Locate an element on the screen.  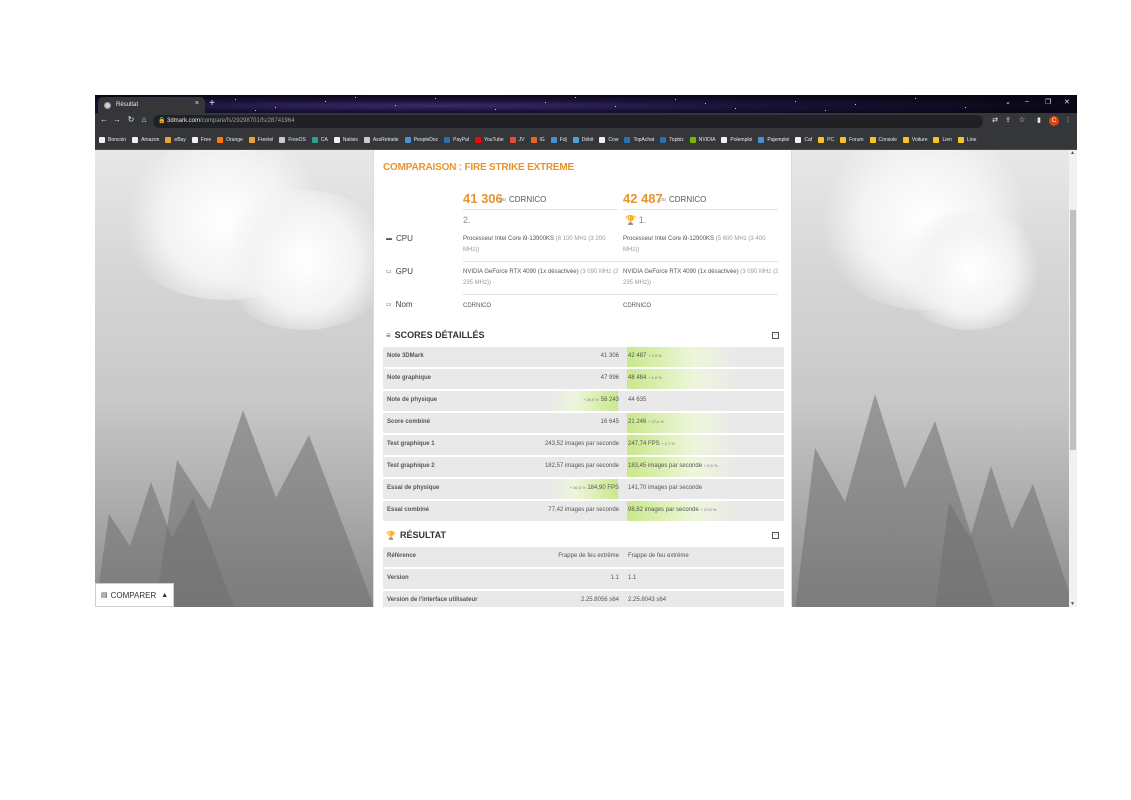
scroll-down-icon: ▼ is located at coordinates (1072, 604).